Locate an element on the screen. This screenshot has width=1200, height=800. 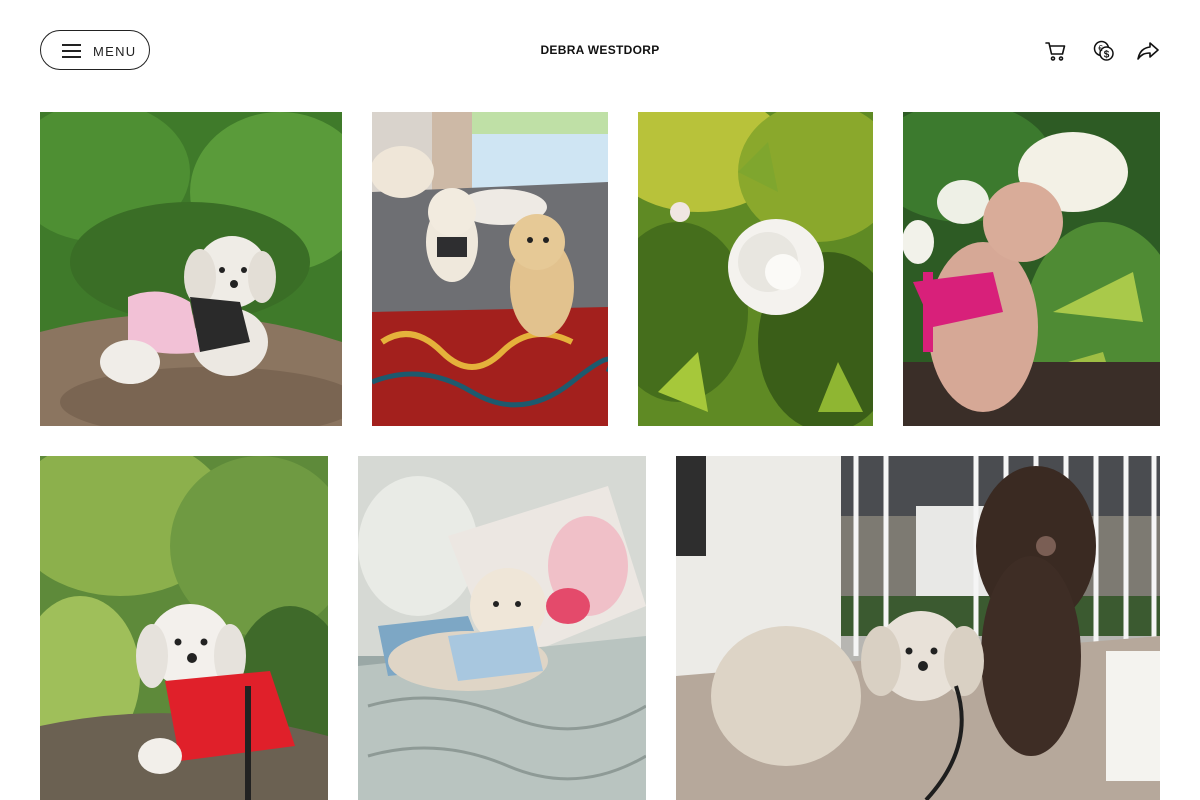
site-header: MENU DEBRA WESTDORP $ € is located at coordinates (600, 50).